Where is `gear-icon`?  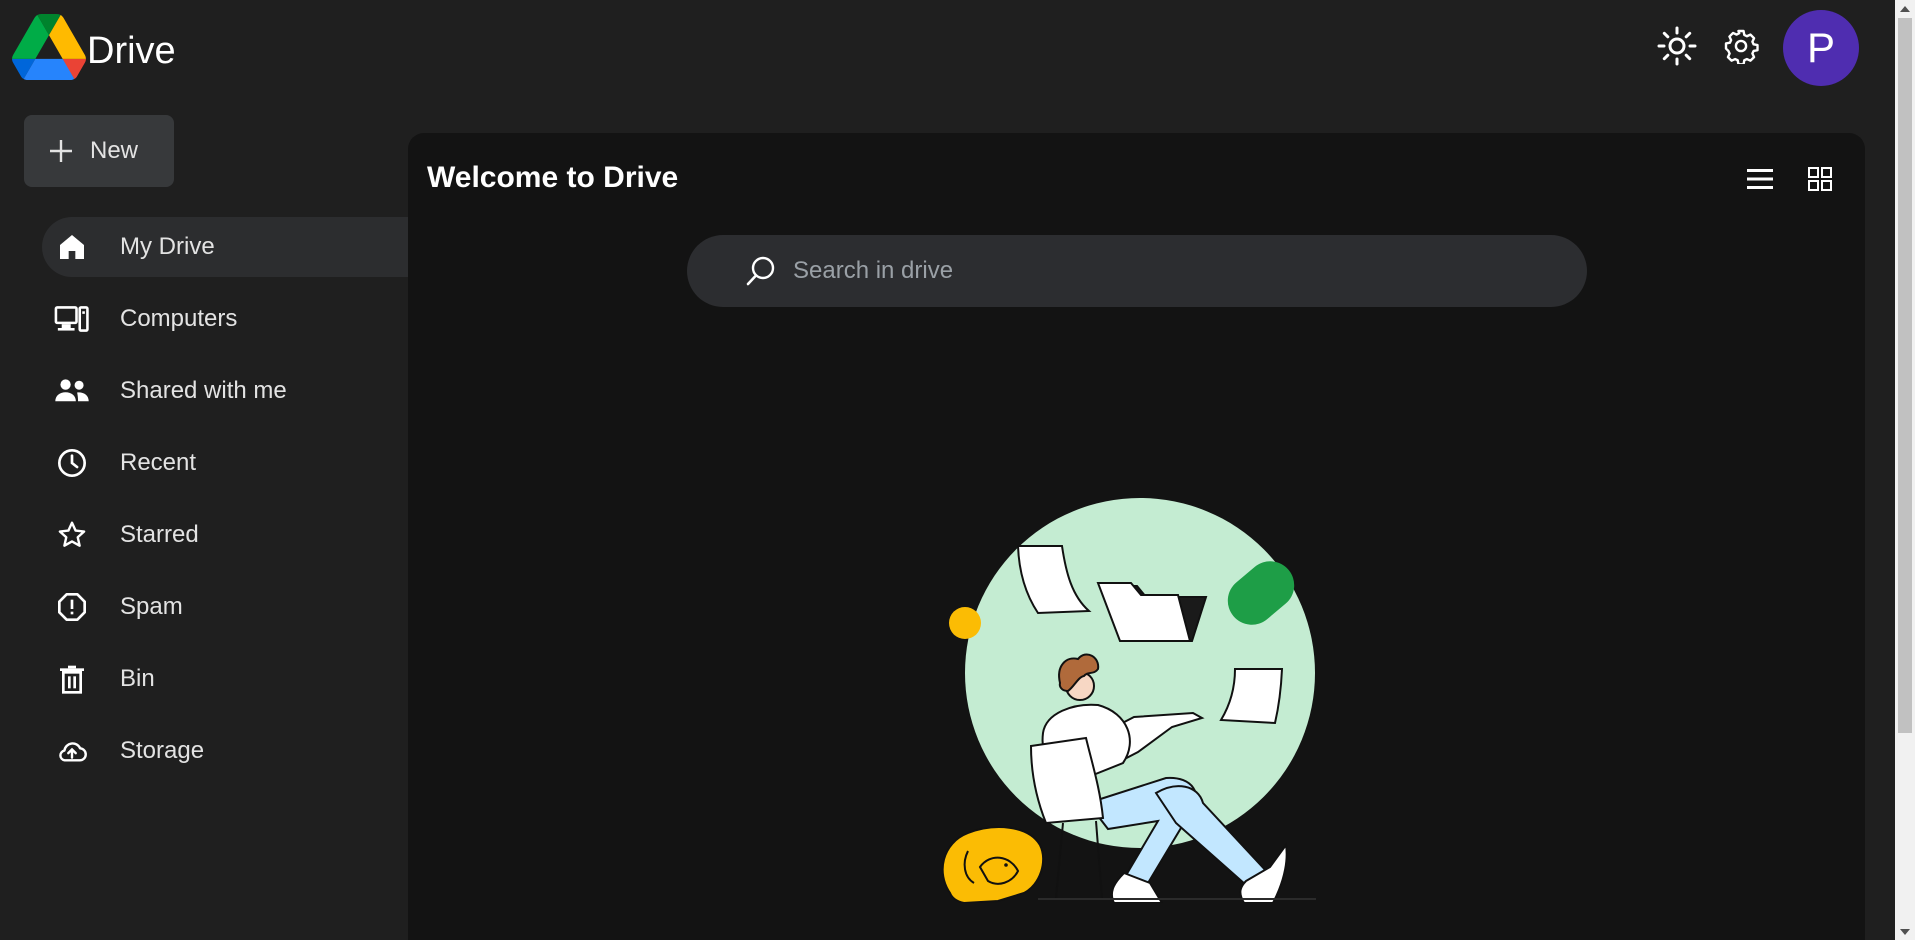 gear-icon is located at coordinates (1741, 46).